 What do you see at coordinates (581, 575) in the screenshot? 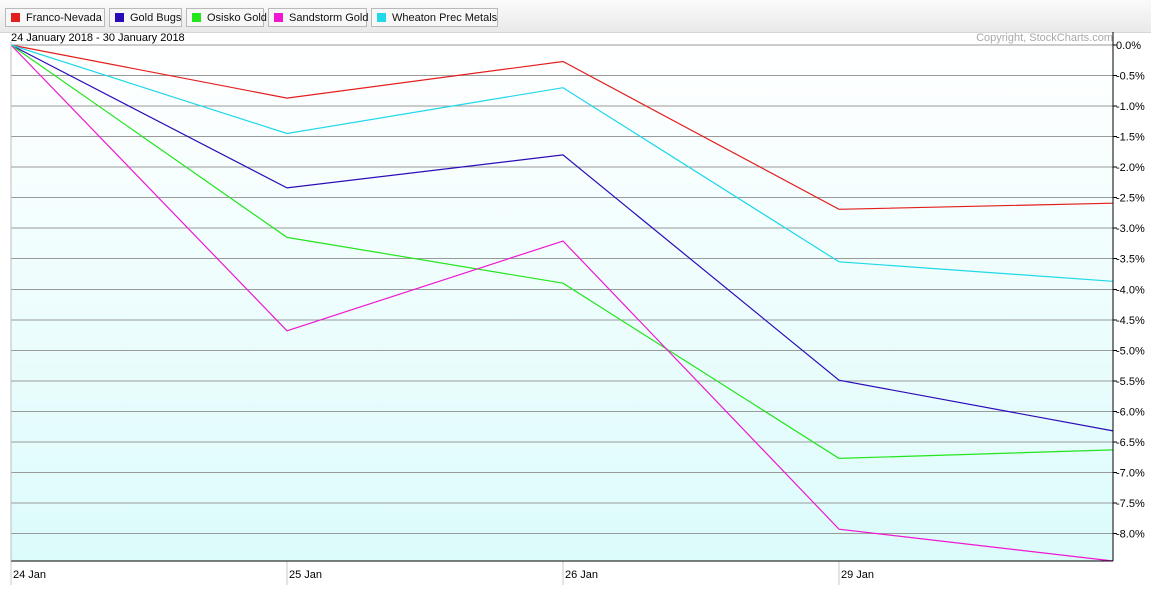
I see `x-tick-label: 26 Jan` at bounding box center [581, 575].